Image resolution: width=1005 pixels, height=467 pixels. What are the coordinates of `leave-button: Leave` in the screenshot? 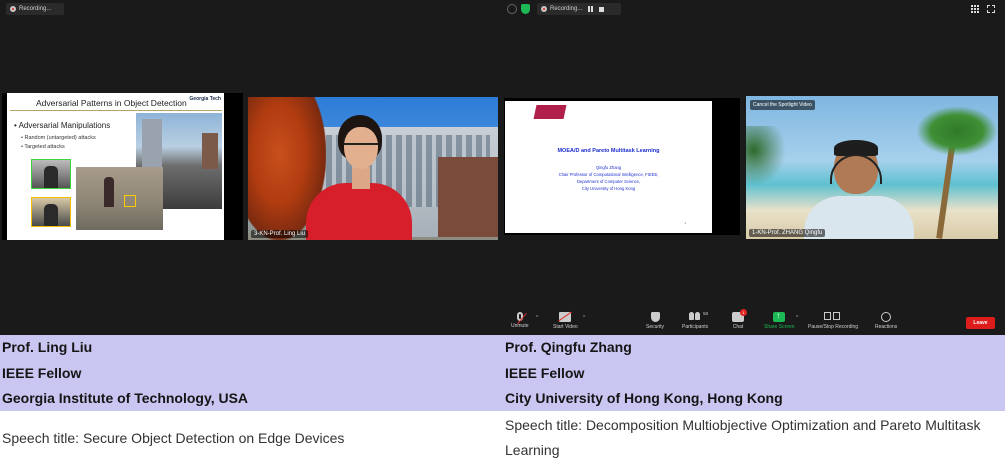 It's located at (980, 323).